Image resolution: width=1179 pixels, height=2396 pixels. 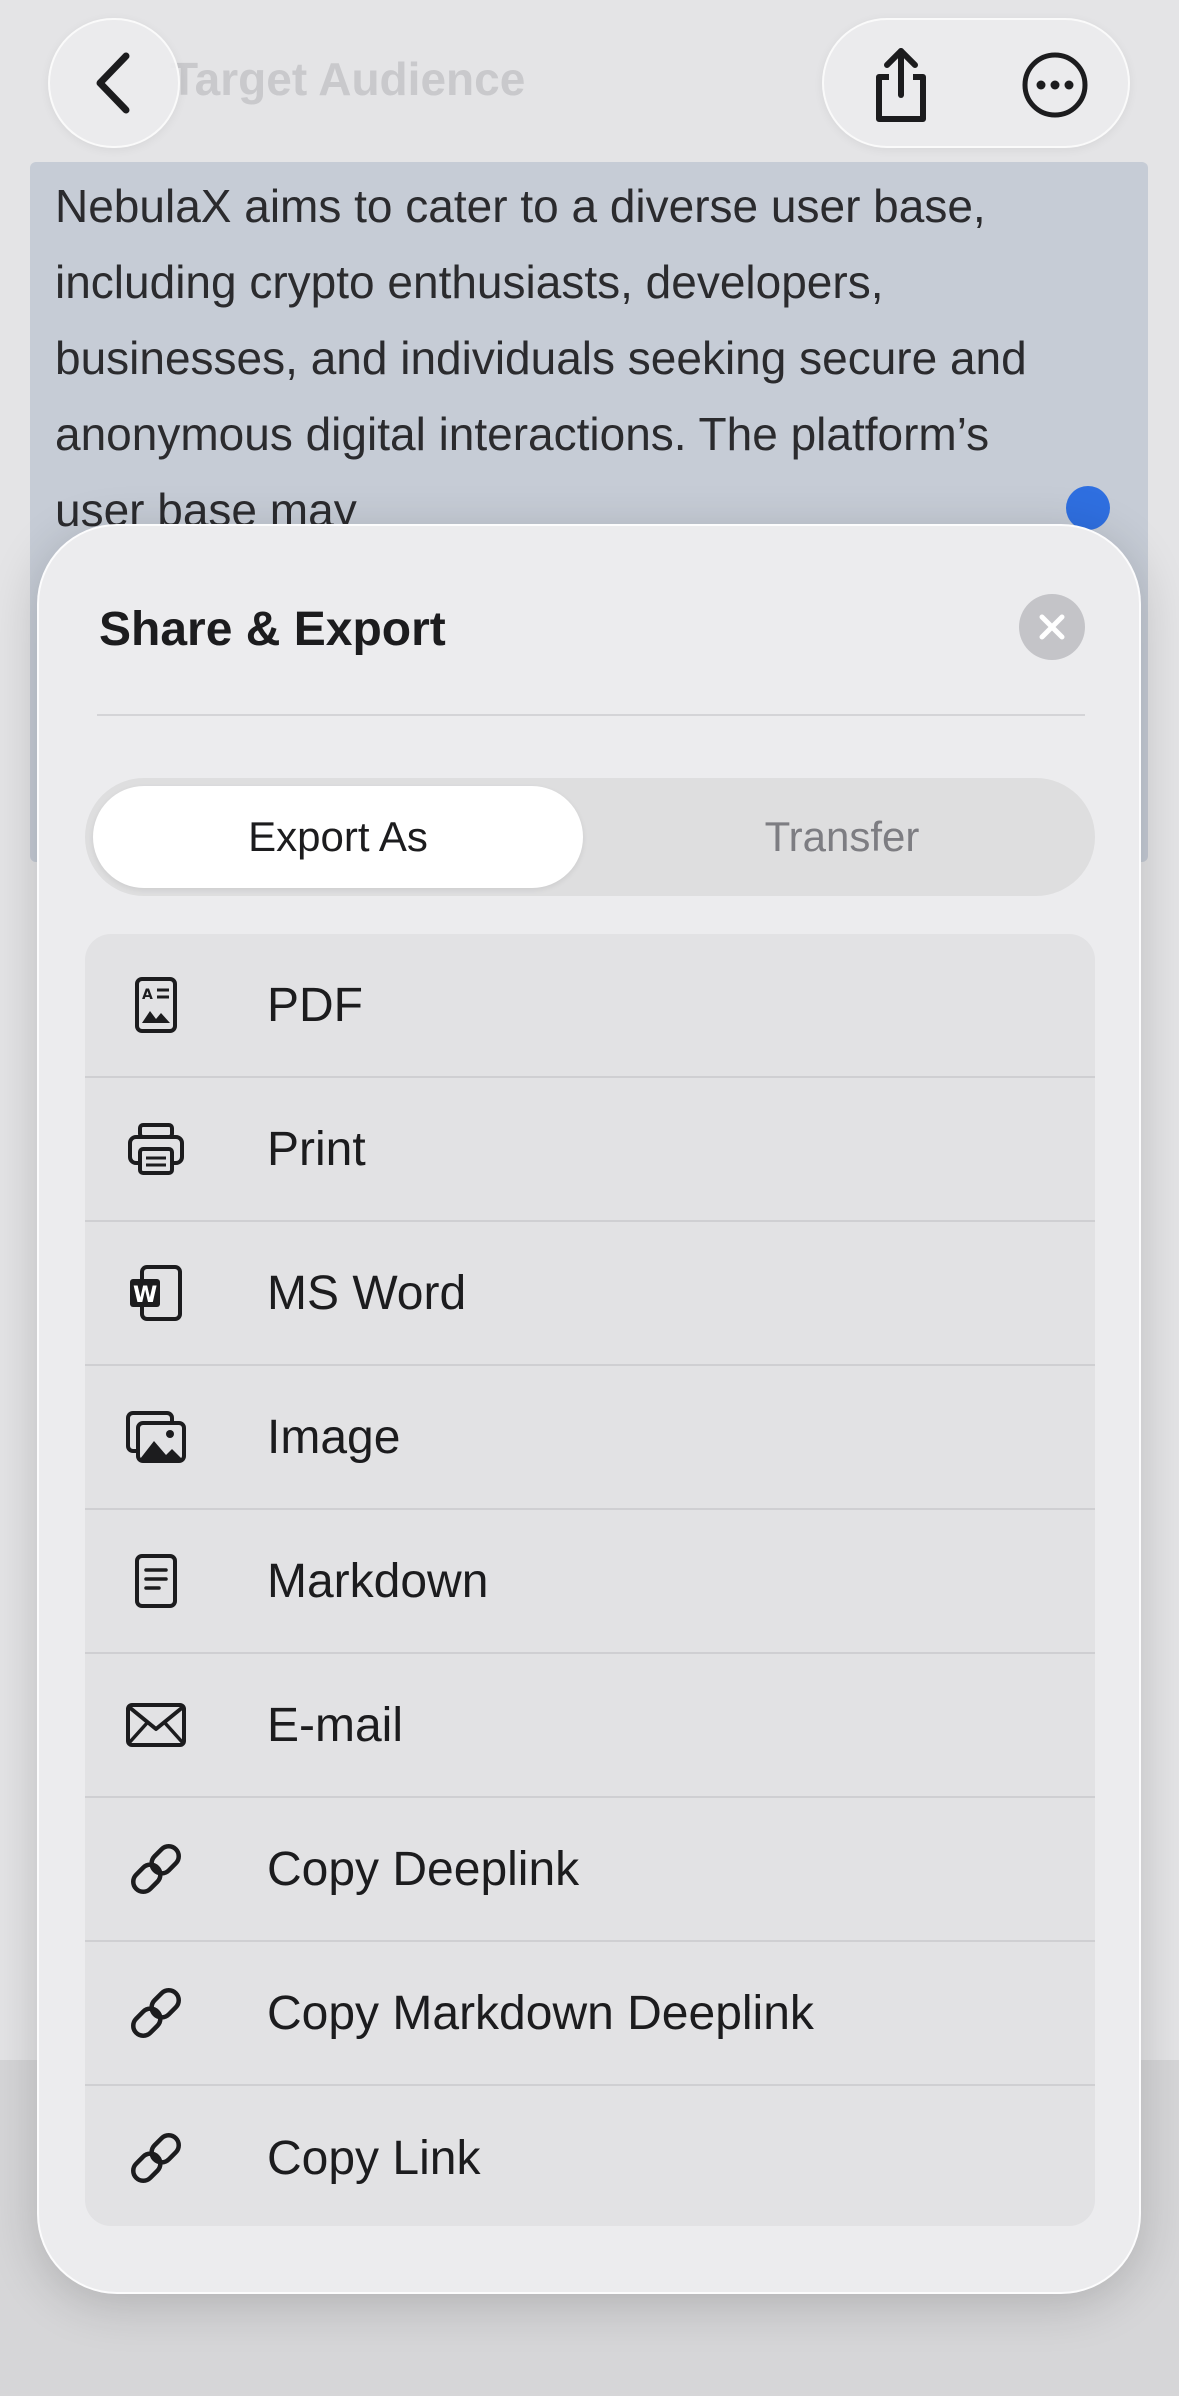 What do you see at coordinates (147, 995) in the screenshot?
I see `svg-text: A` at bounding box center [147, 995].